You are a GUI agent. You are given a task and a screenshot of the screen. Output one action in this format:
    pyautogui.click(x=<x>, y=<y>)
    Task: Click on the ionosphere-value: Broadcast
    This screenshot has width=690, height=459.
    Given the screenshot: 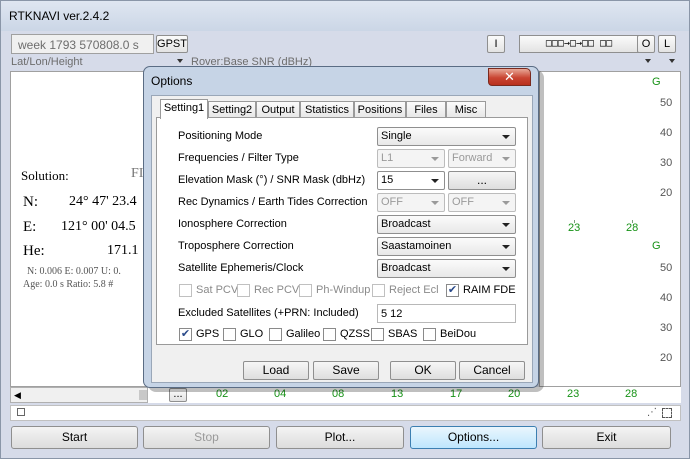 What is the action you would take?
    pyautogui.click(x=406, y=224)
    